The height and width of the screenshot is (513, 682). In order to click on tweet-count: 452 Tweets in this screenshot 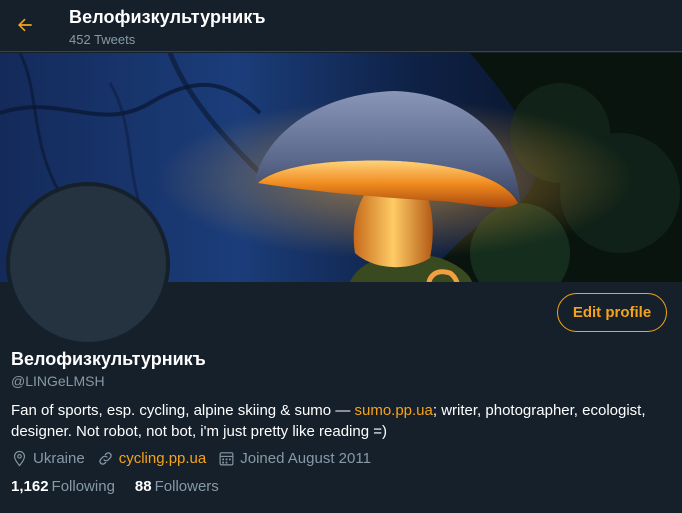, I will do `click(102, 39)`.